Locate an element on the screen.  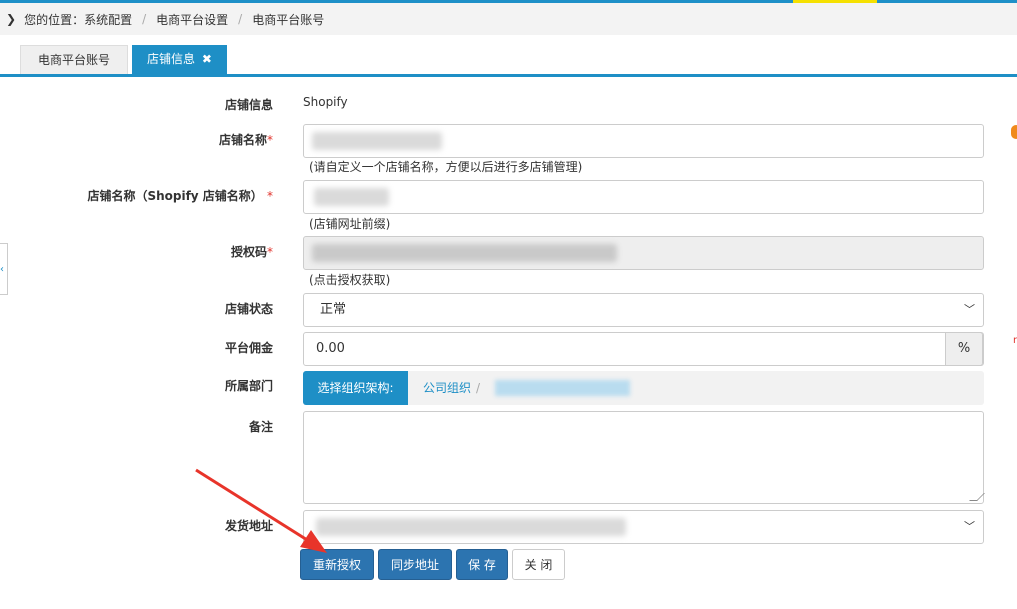
auth-code-input is located at coordinates (643, 253).